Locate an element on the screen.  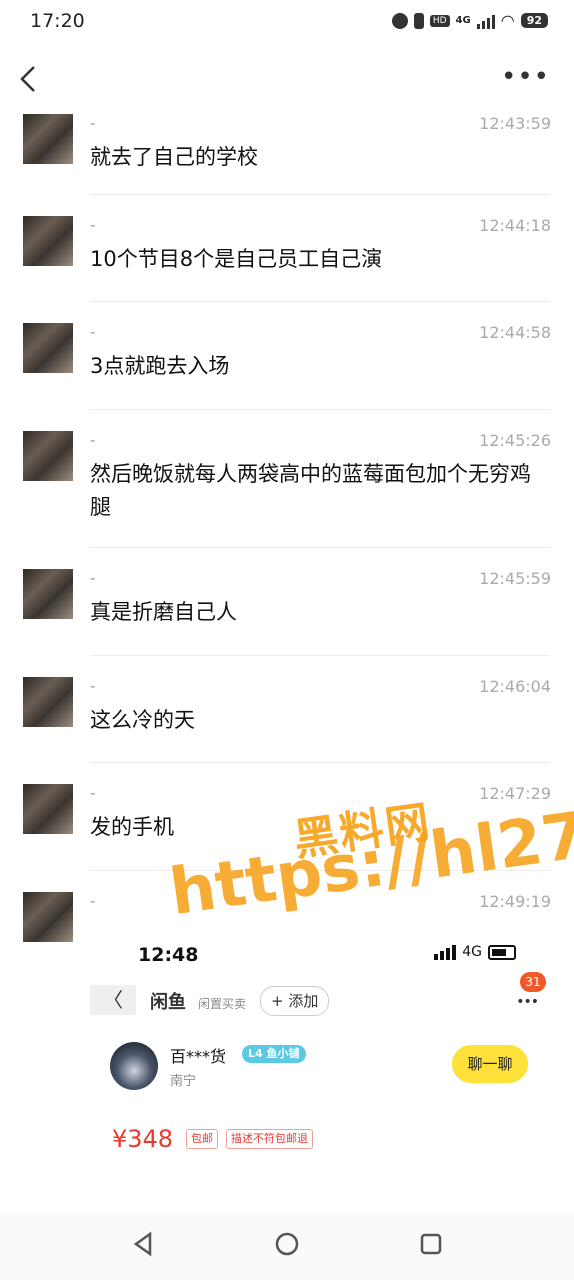
message-text: 10个节目8个是自己员工自己演 is located at coordinates (315, 259).